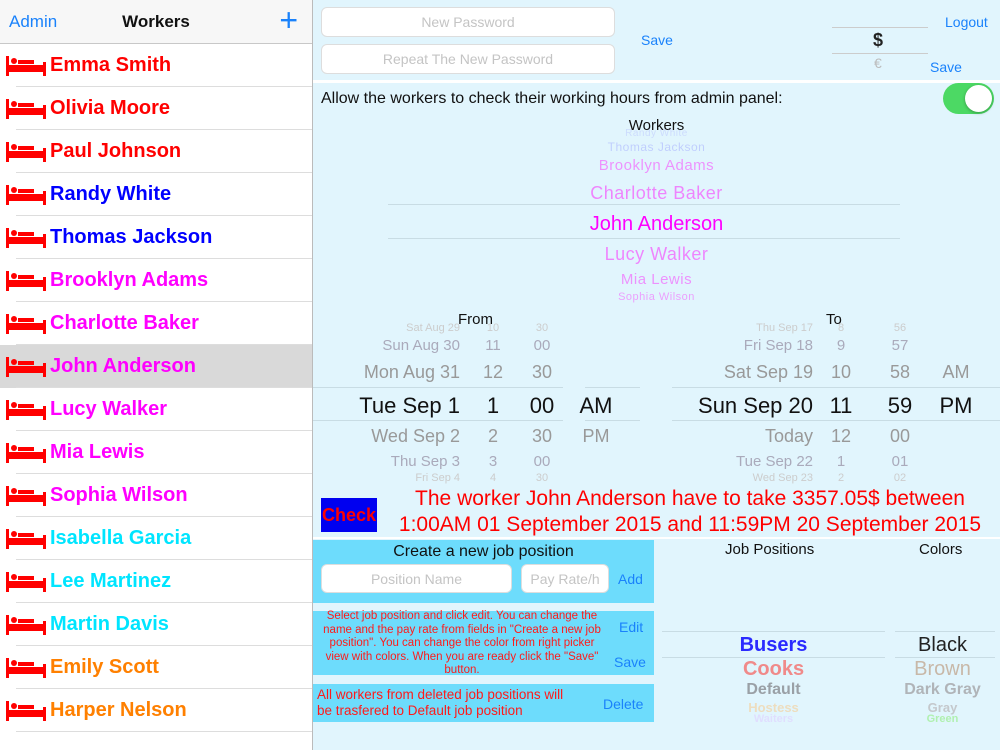 The height and width of the screenshot is (750, 1000). Describe the element at coordinates (156, 710) in the screenshot. I see `worker-row: Harper Nelson` at that location.